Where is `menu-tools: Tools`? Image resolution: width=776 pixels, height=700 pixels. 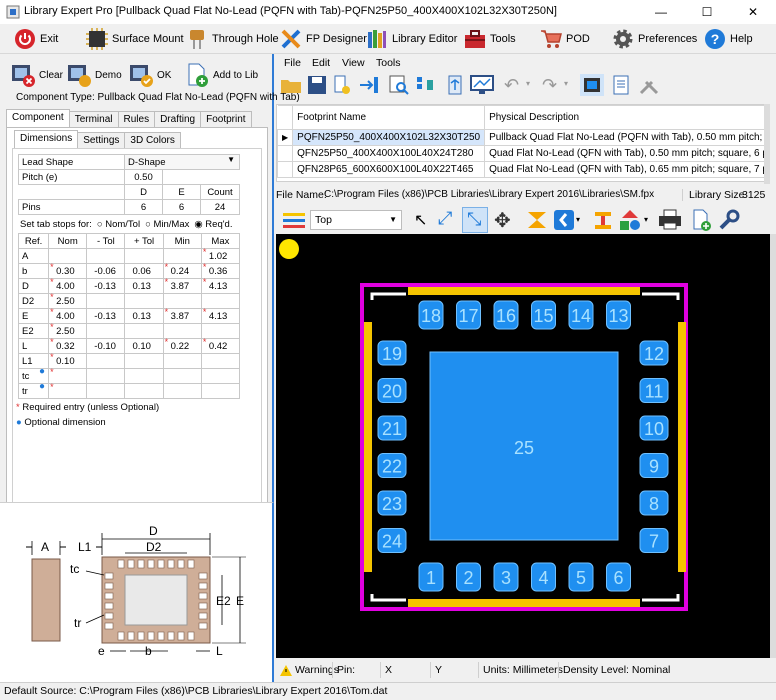 menu-tools: Tools is located at coordinates (388, 63).